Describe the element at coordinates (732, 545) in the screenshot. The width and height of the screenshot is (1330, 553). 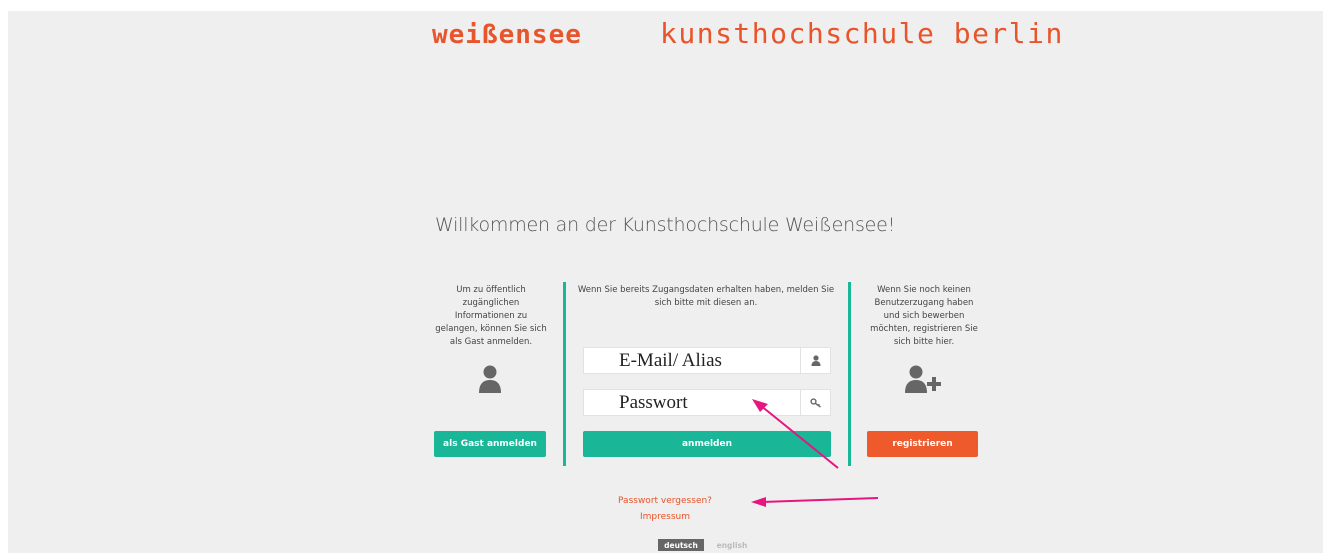
I see `language-english: english` at that location.